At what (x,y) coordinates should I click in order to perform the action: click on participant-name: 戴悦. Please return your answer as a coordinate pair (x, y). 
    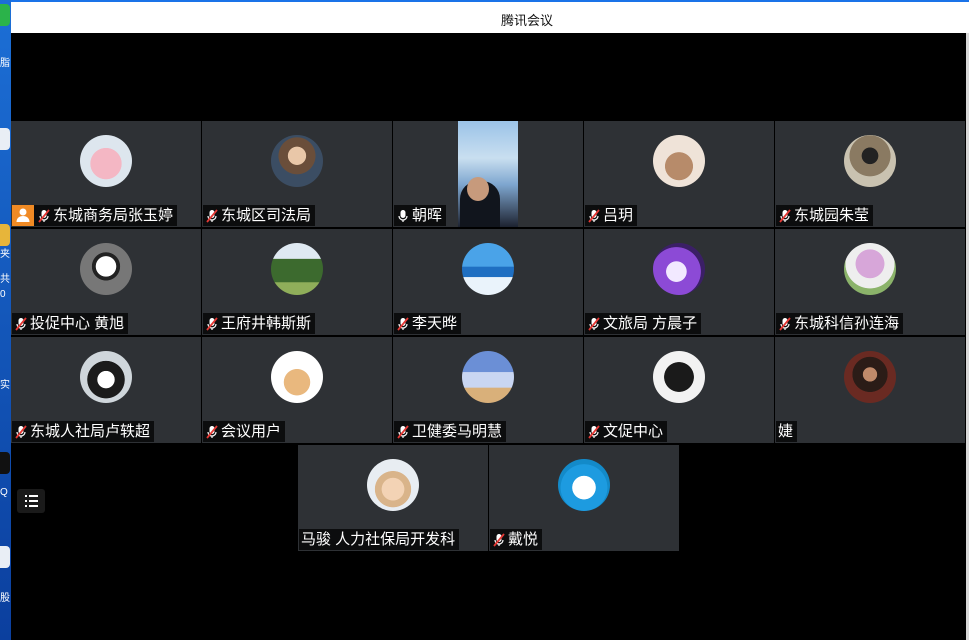
    Looking at the image, I should click on (523, 539).